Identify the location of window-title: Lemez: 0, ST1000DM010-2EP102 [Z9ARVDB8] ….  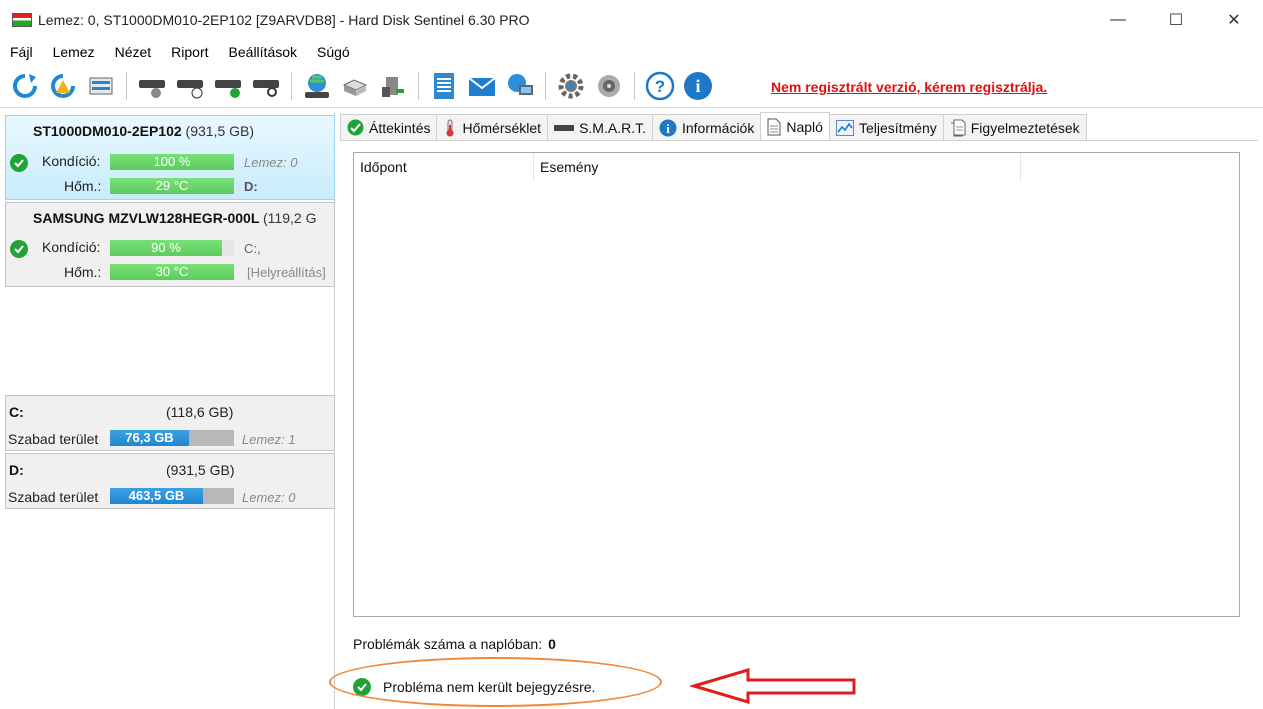
(284, 20).